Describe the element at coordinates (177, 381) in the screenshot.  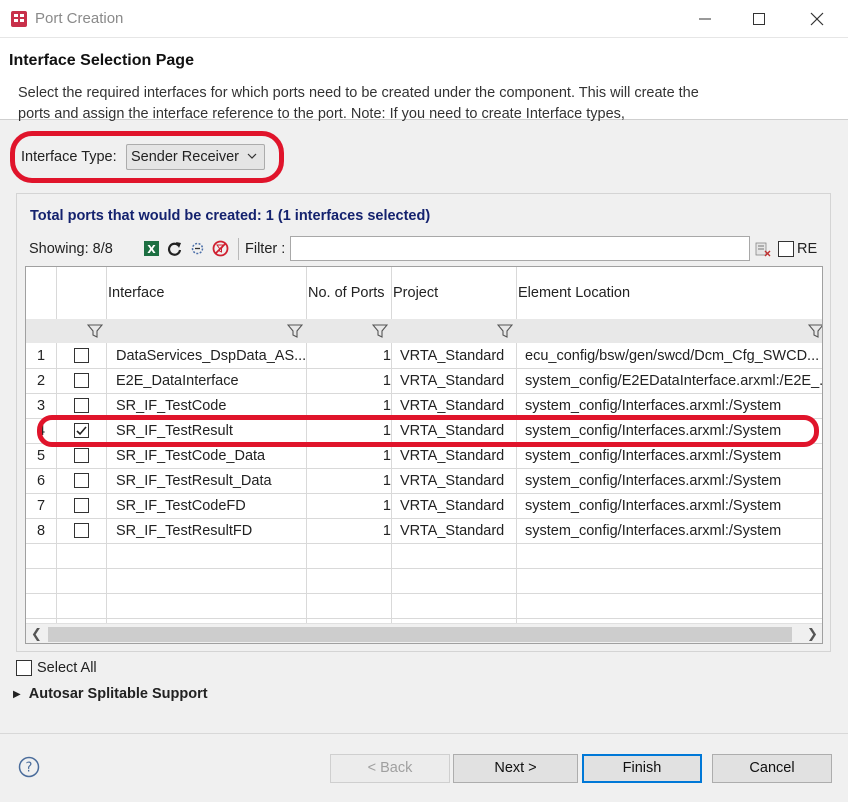
I see `interface-cell: E2E_DataInterface` at that location.